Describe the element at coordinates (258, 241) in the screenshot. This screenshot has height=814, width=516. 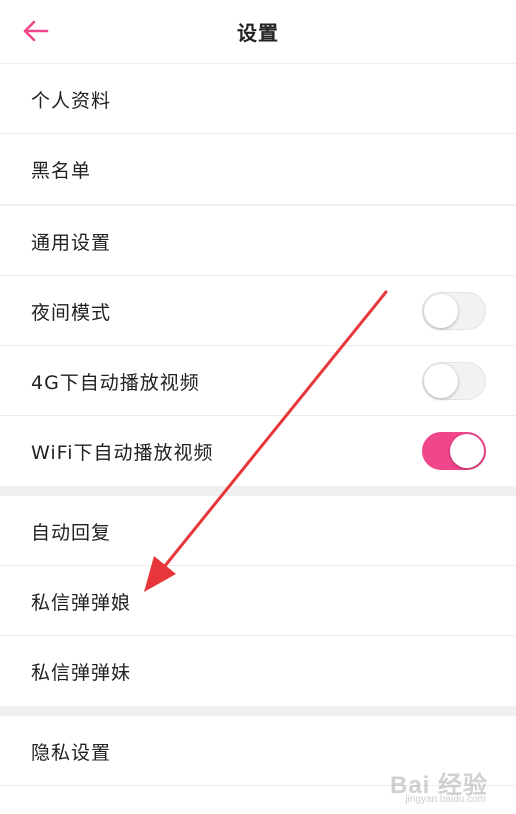
I see `settings-item-general: 通用设置` at that location.